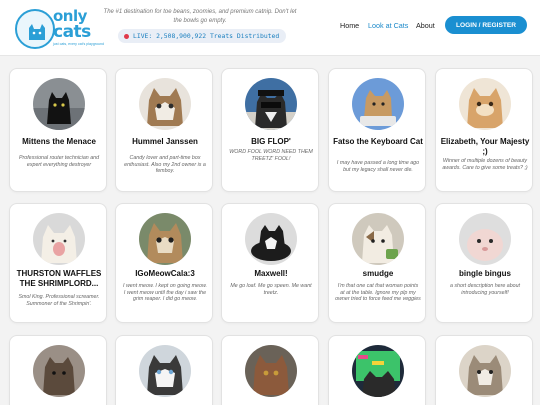 This screenshot has width=540, height=405. I want to click on live-treats-ticker: LIVE: 2,508,900,922 Treats Distributed, so click(202, 36).